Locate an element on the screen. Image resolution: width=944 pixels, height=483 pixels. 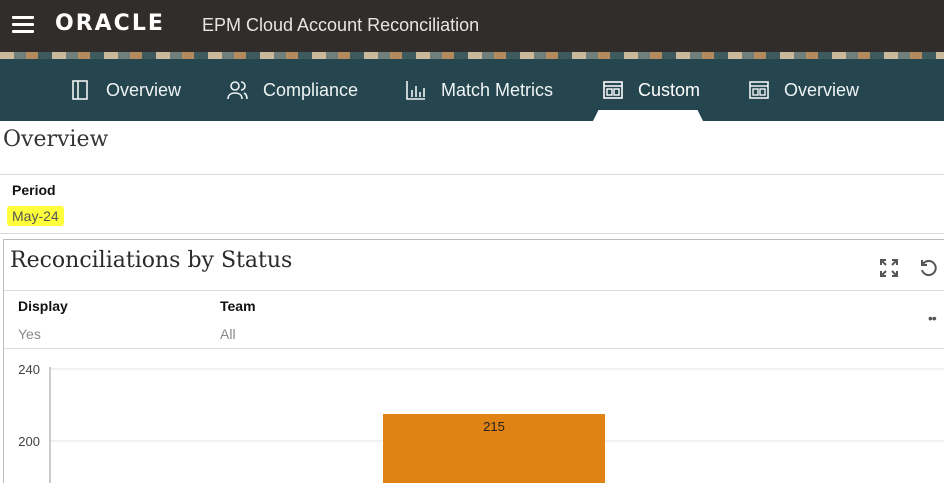
tab-label: Custom is located at coordinates (669, 89).